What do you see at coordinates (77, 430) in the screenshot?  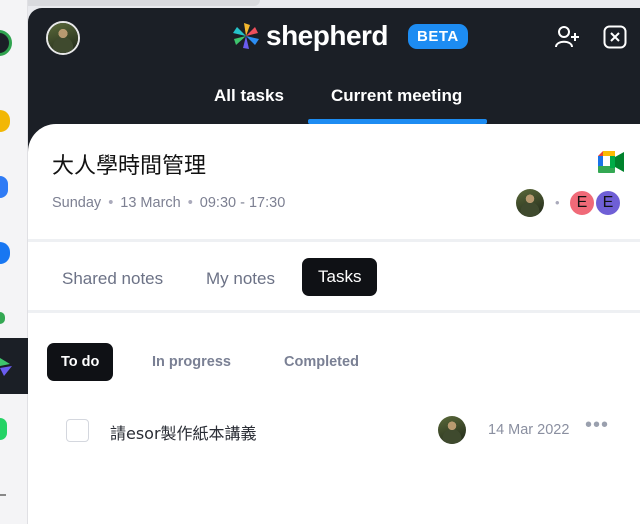 I see `task-checkbox` at bounding box center [77, 430].